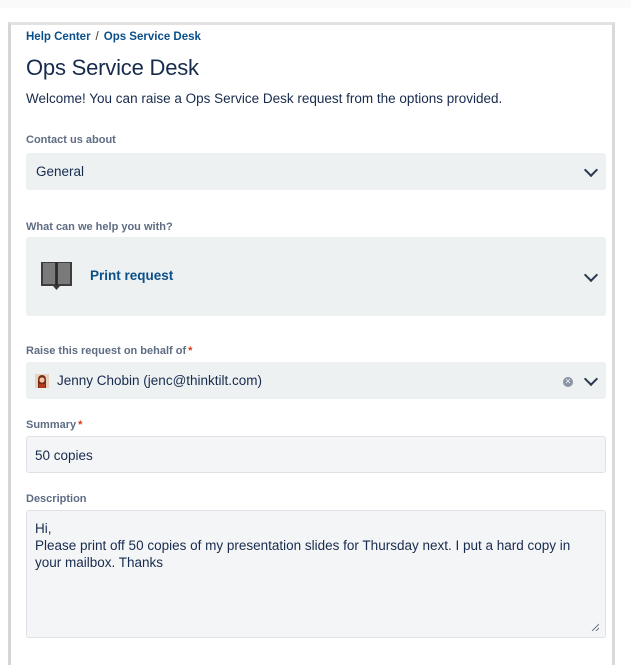 This screenshot has width=631, height=665. What do you see at coordinates (316, 454) in the screenshot?
I see `summary-input: 50 copies` at bounding box center [316, 454].